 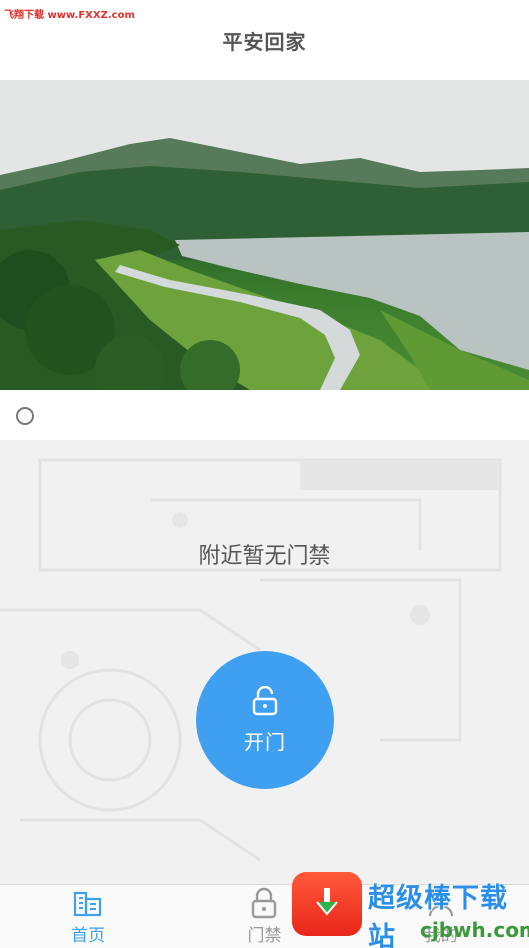 What do you see at coordinates (25, 416) in the screenshot?
I see `carousel-dot` at bounding box center [25, 416].